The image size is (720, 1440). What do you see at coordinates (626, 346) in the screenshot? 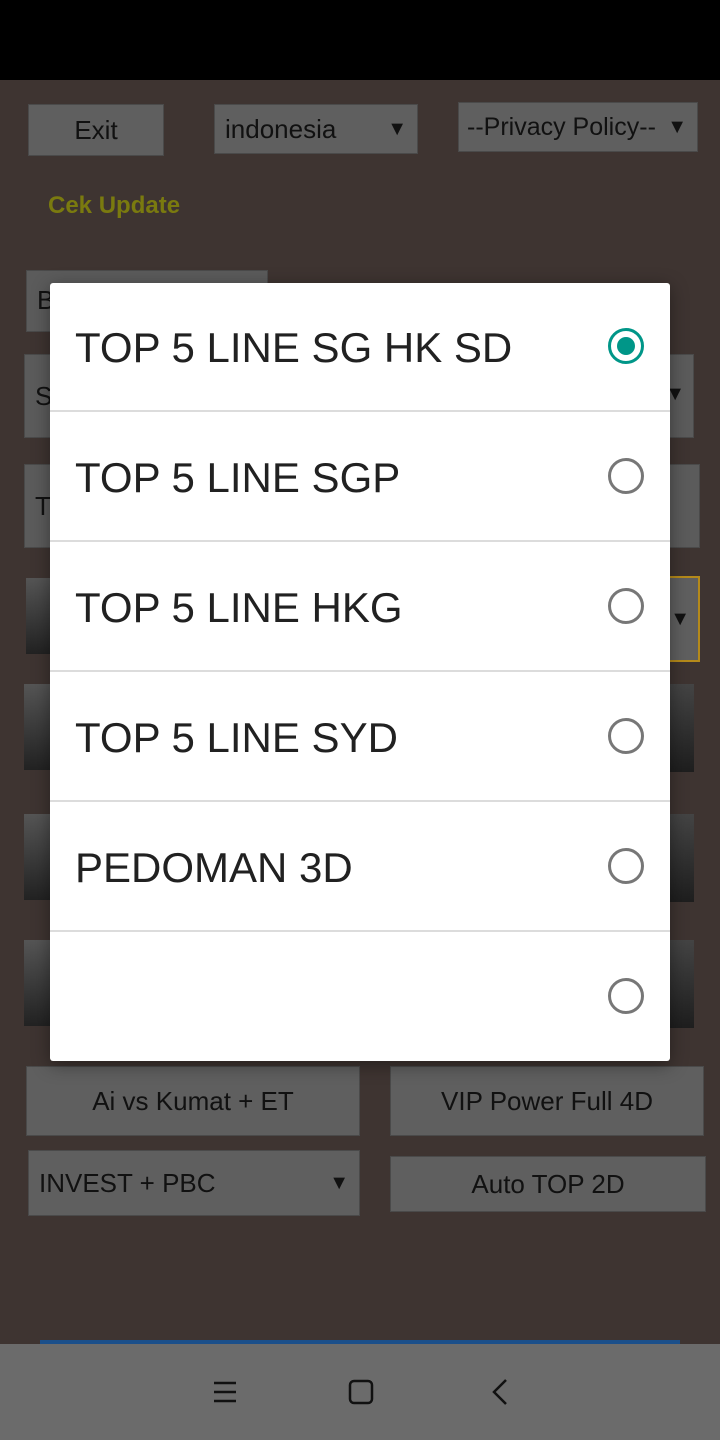
I see `radio-selected-icon` at bounding box center [626, 346].